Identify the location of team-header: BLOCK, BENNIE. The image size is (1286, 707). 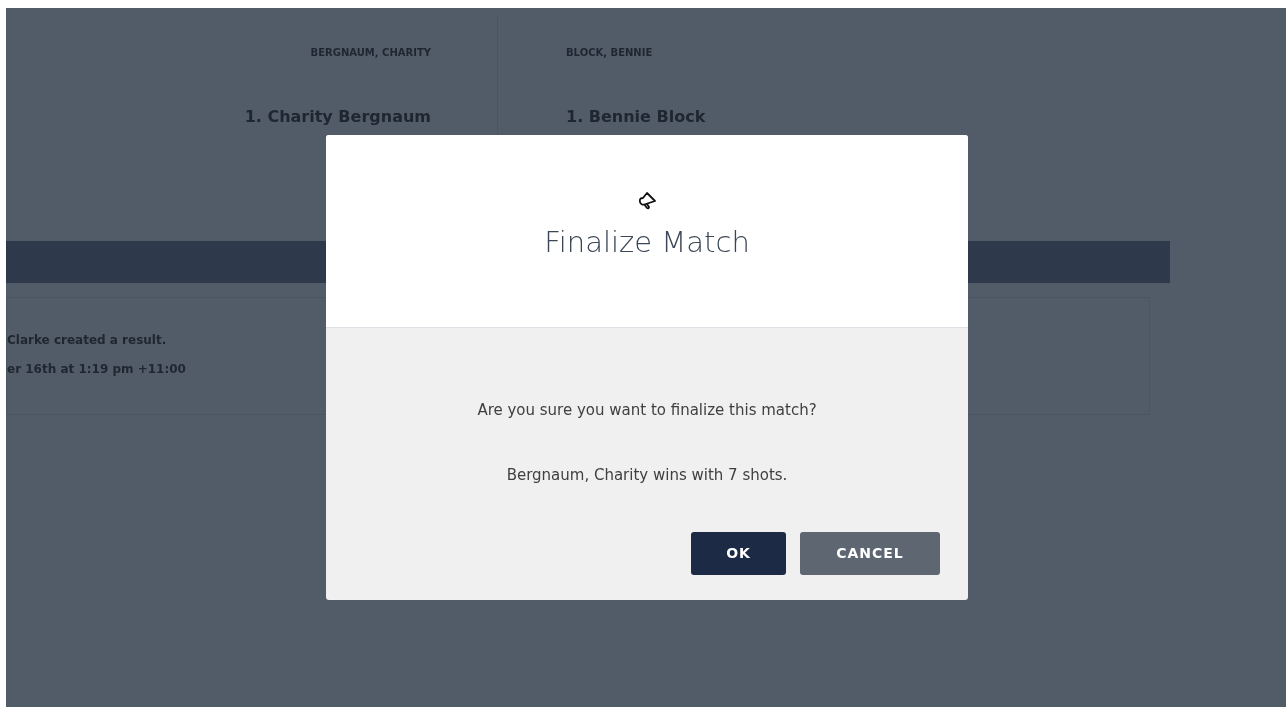
(609, 53).